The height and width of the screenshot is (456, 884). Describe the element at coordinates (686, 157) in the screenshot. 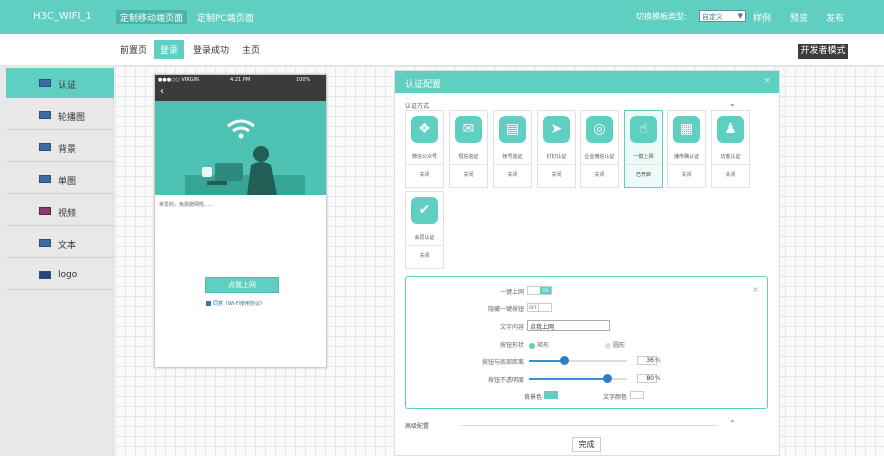

I see `auth-card-name: 播传确认证` at that location.